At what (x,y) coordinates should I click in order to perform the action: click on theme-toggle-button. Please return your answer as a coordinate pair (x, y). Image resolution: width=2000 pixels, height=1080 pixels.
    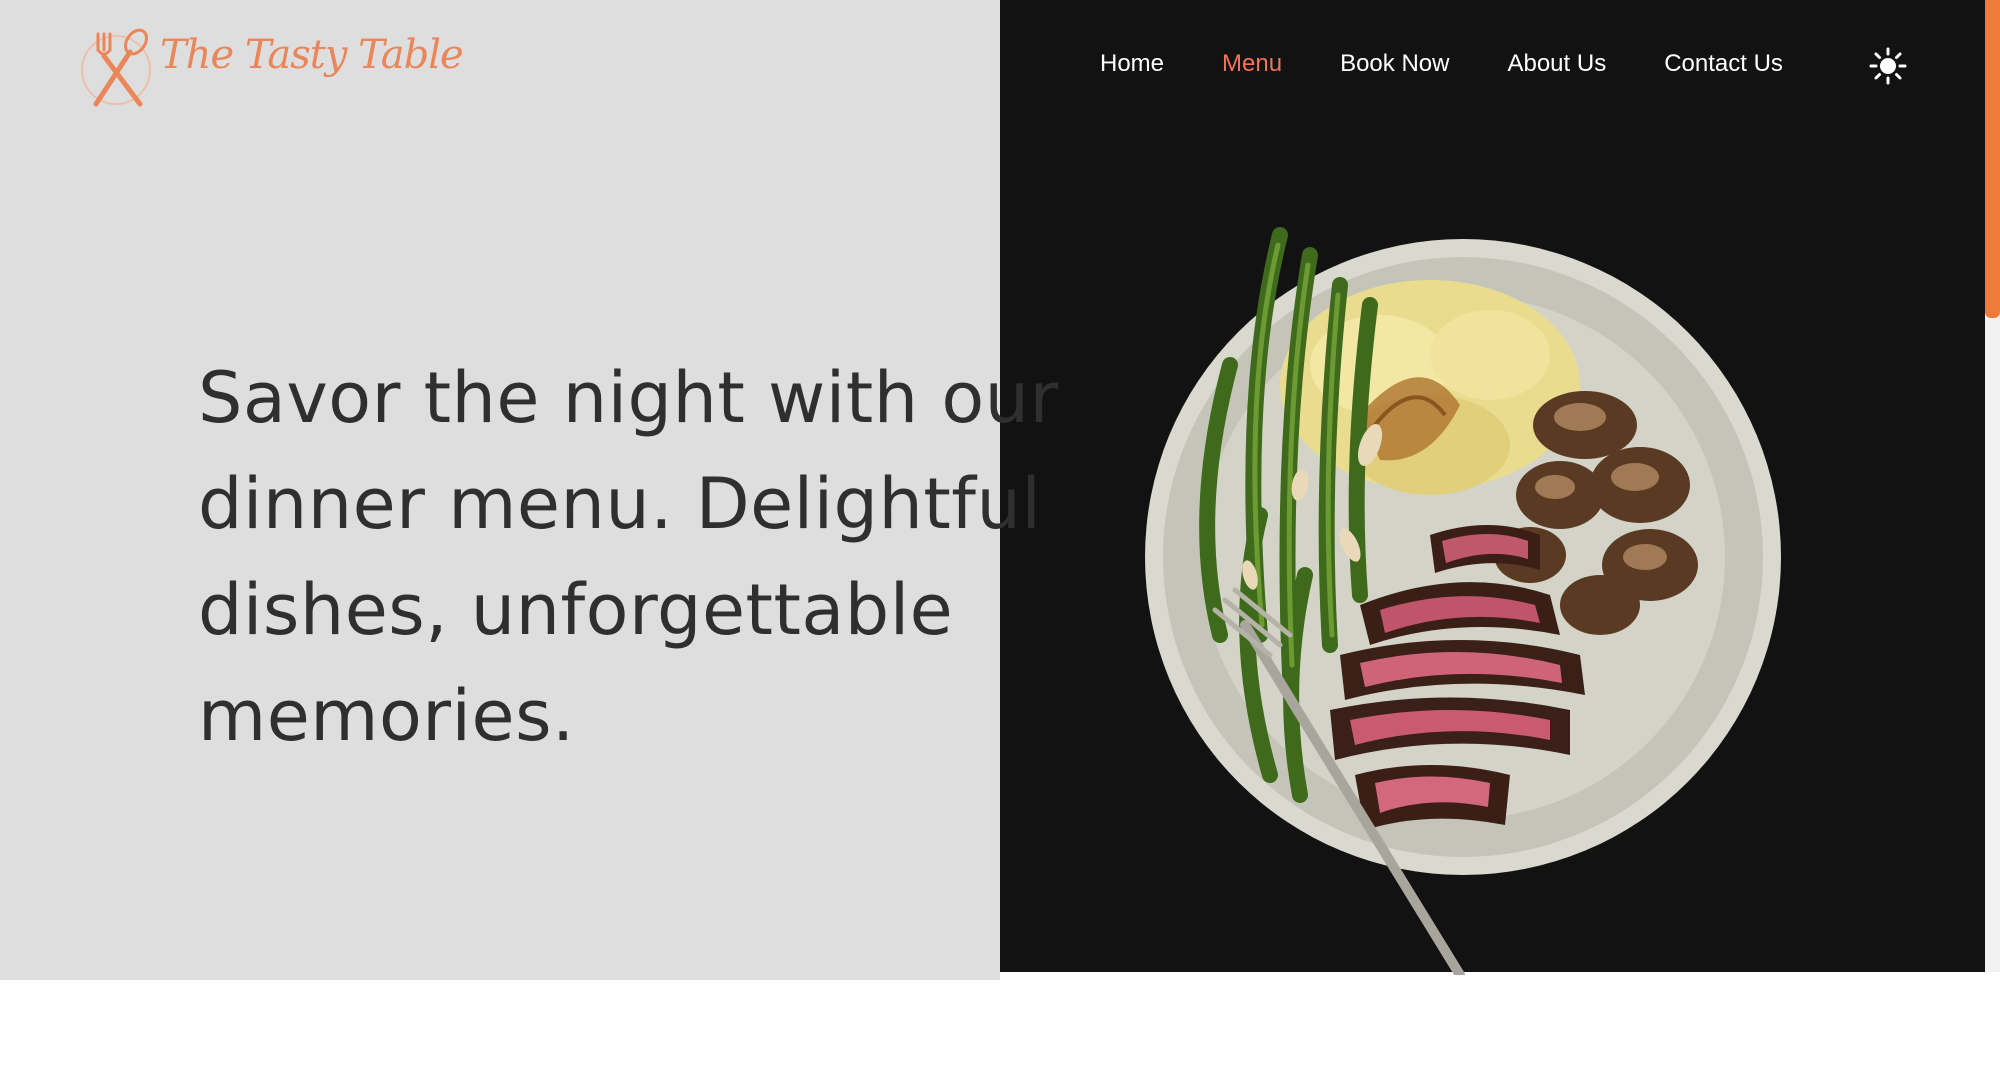
    Looking at the image, I should click on (1888, 66).